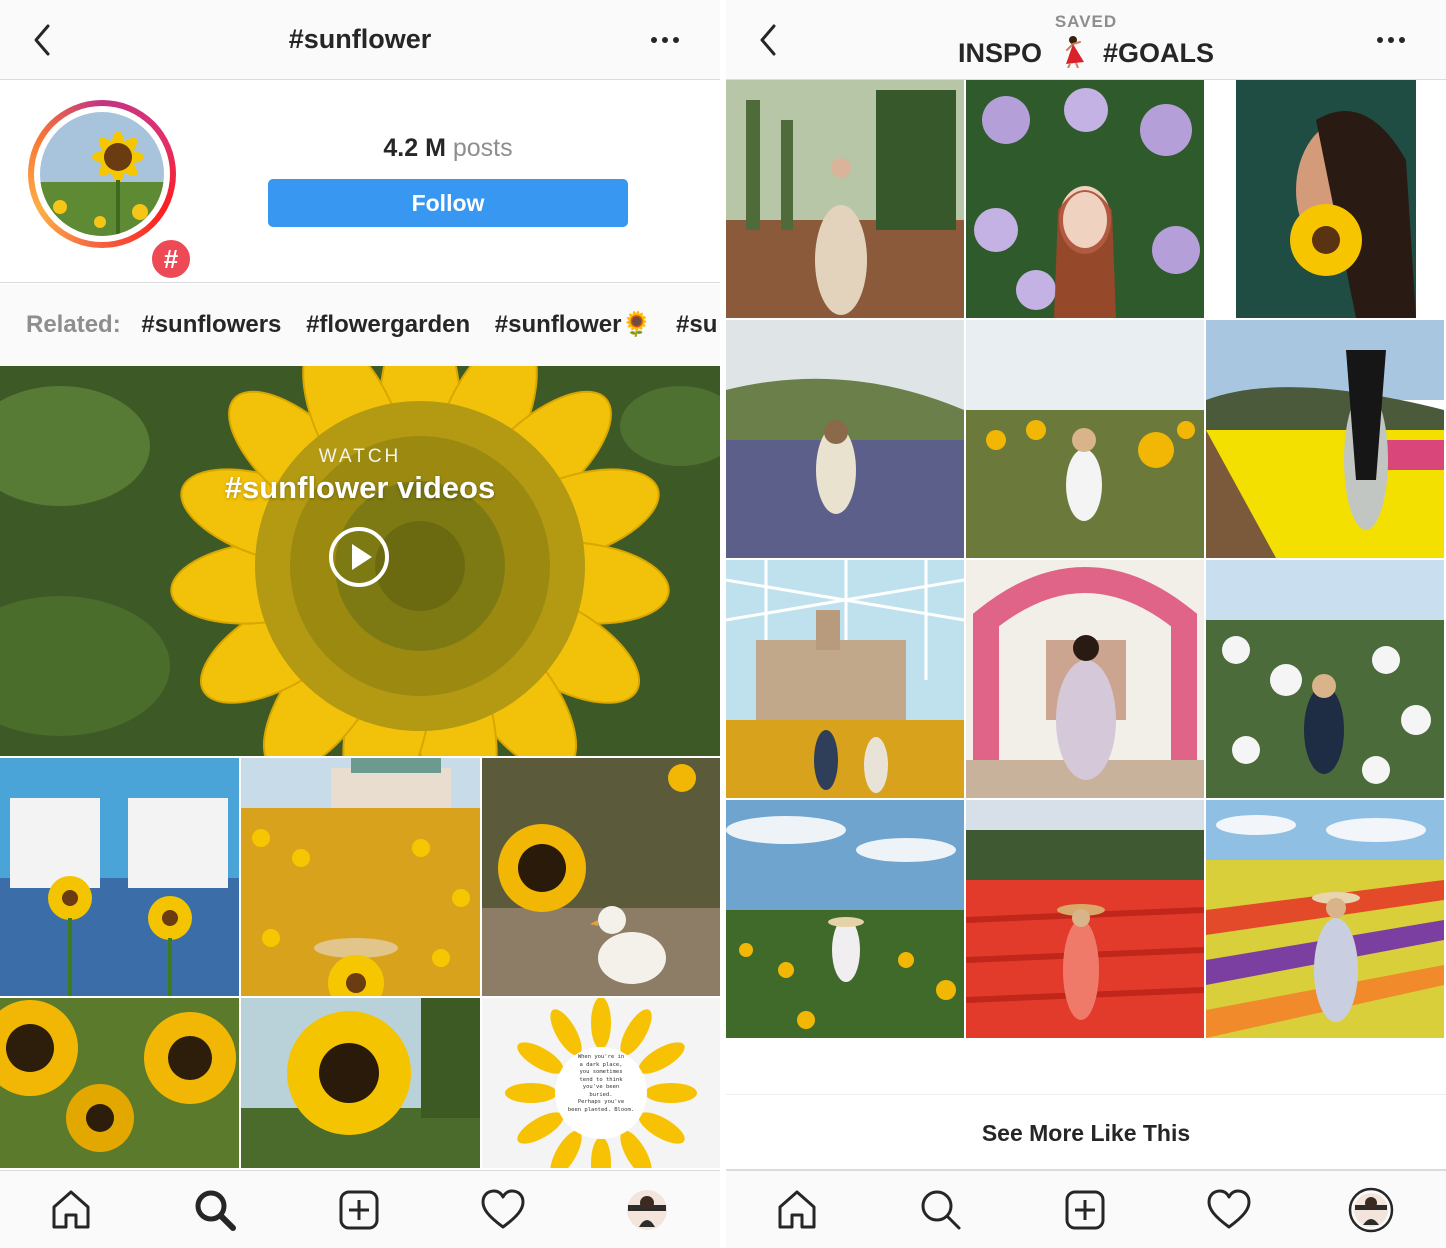 This screenshot has height=1248, width=1446. I want to click on video-title: #sunflower videos, so click(360, 487).